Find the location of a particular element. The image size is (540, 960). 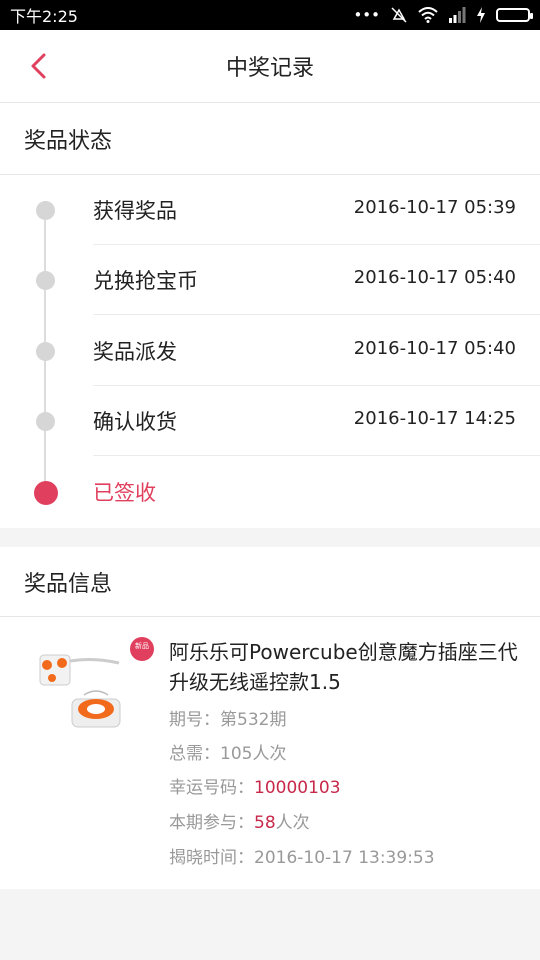

participation-count: 58 is located at coordinates (265, 823).